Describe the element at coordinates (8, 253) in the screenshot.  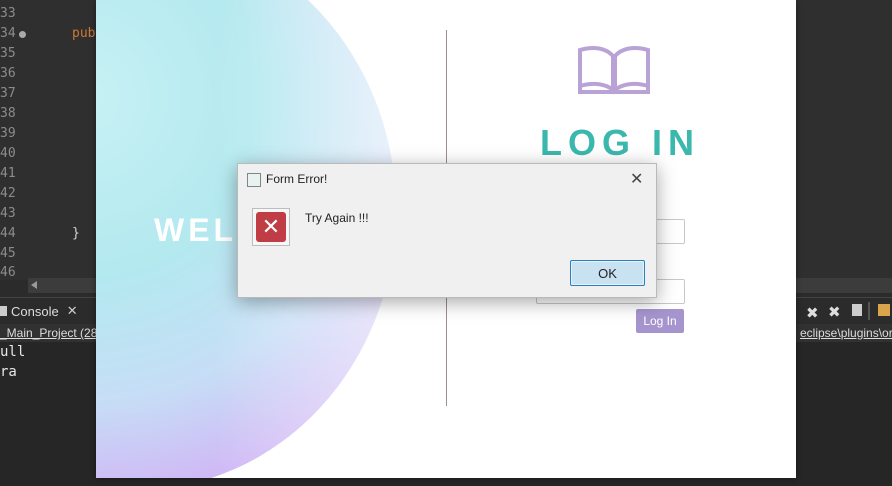
I see `line-number: 45` at that location.